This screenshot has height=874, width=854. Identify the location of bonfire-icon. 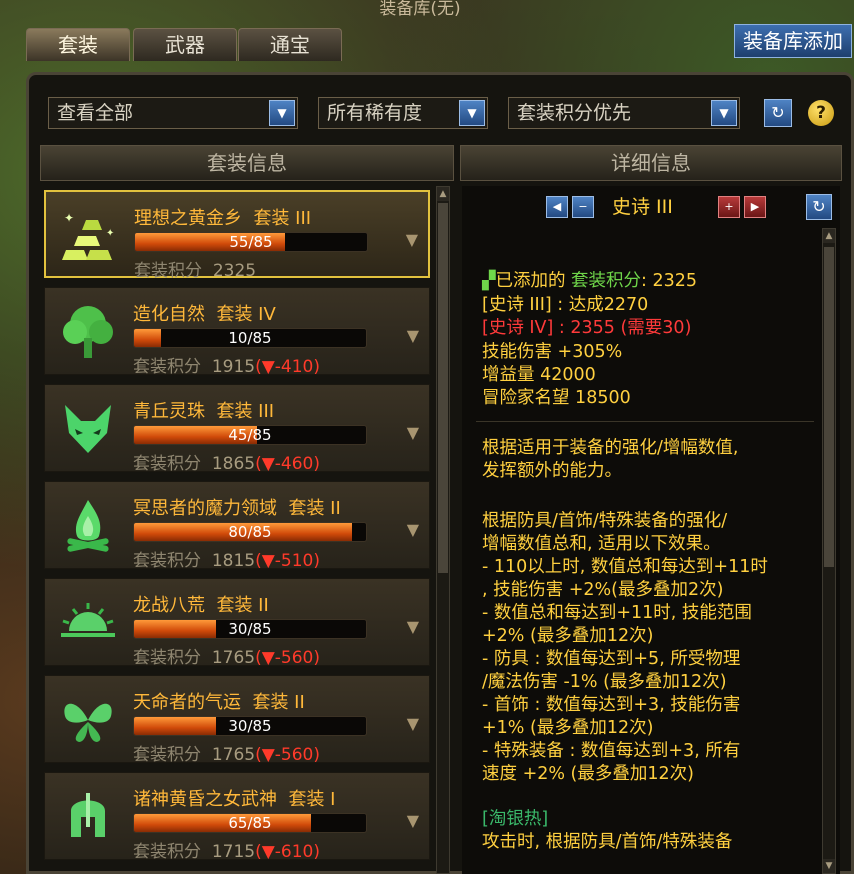
(88, 526).